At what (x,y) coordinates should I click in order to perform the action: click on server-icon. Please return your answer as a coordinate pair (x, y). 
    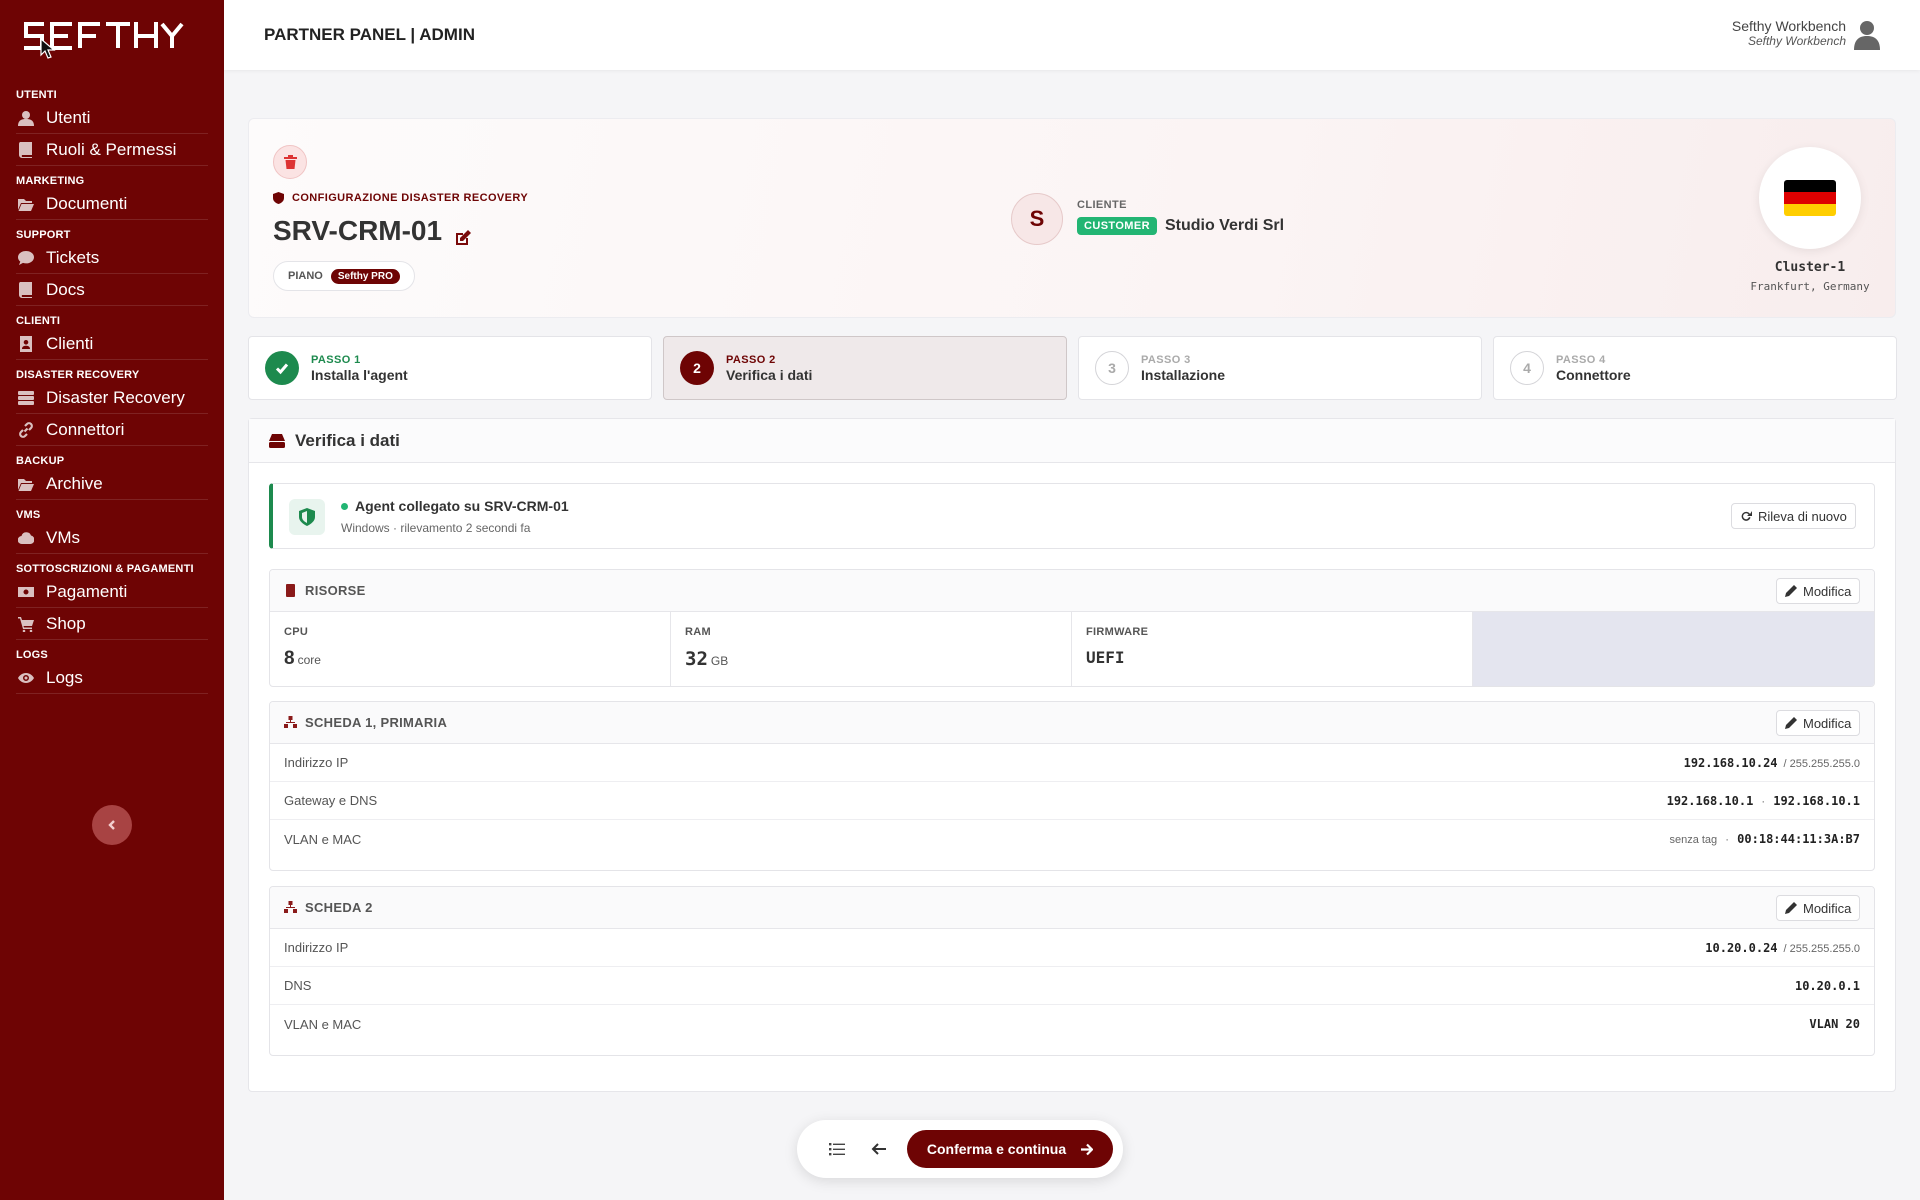
    Looking at the image, I should click on (26, 398).